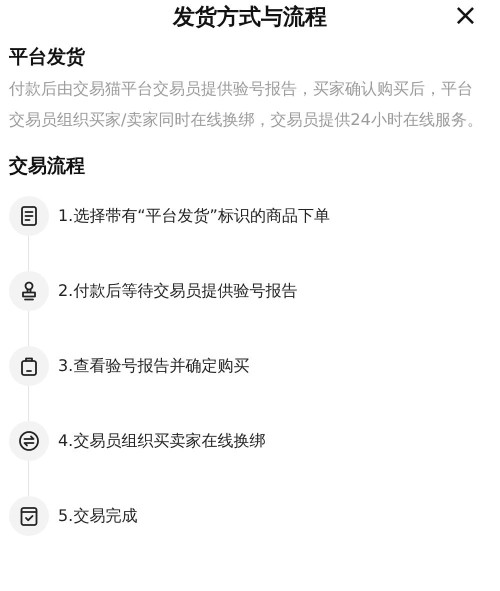 The height and width of the screenshot is (591, 500). What do you see at coordinates (47, 57) in the screenshot?
I see `section-heading: 平台发货` at bounding box center [47, 57].